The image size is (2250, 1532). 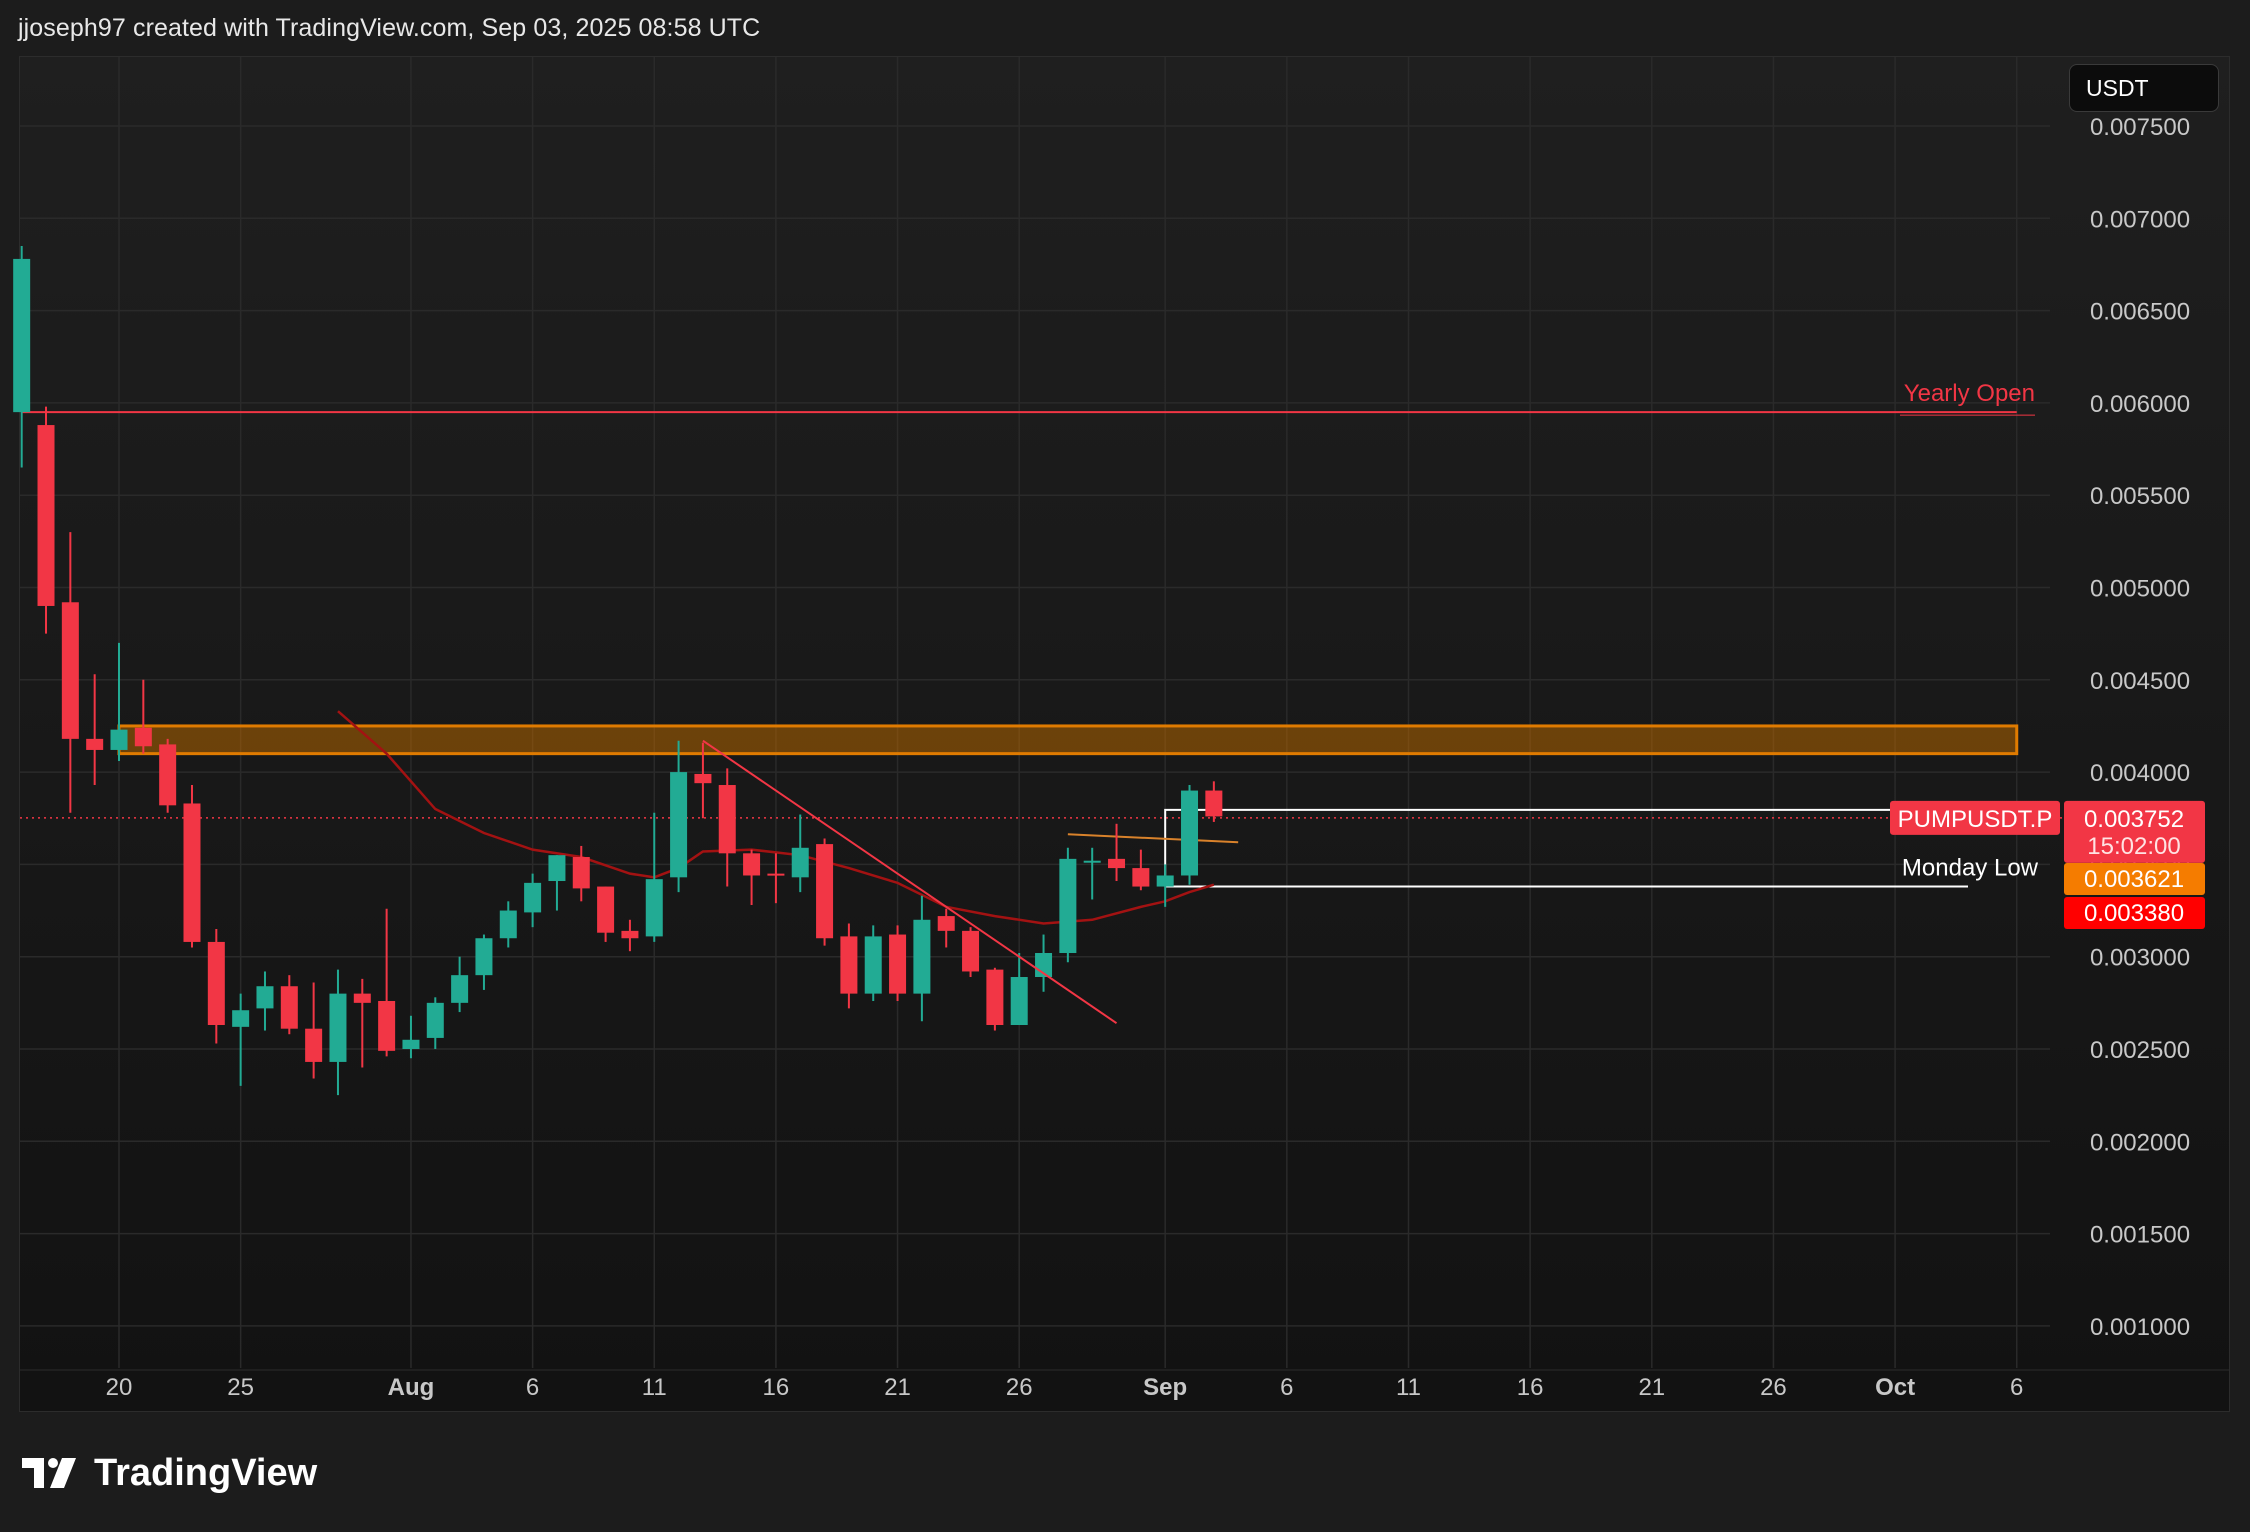 I want to click on time-tick-label: 20, so click(x=119, y=1387).